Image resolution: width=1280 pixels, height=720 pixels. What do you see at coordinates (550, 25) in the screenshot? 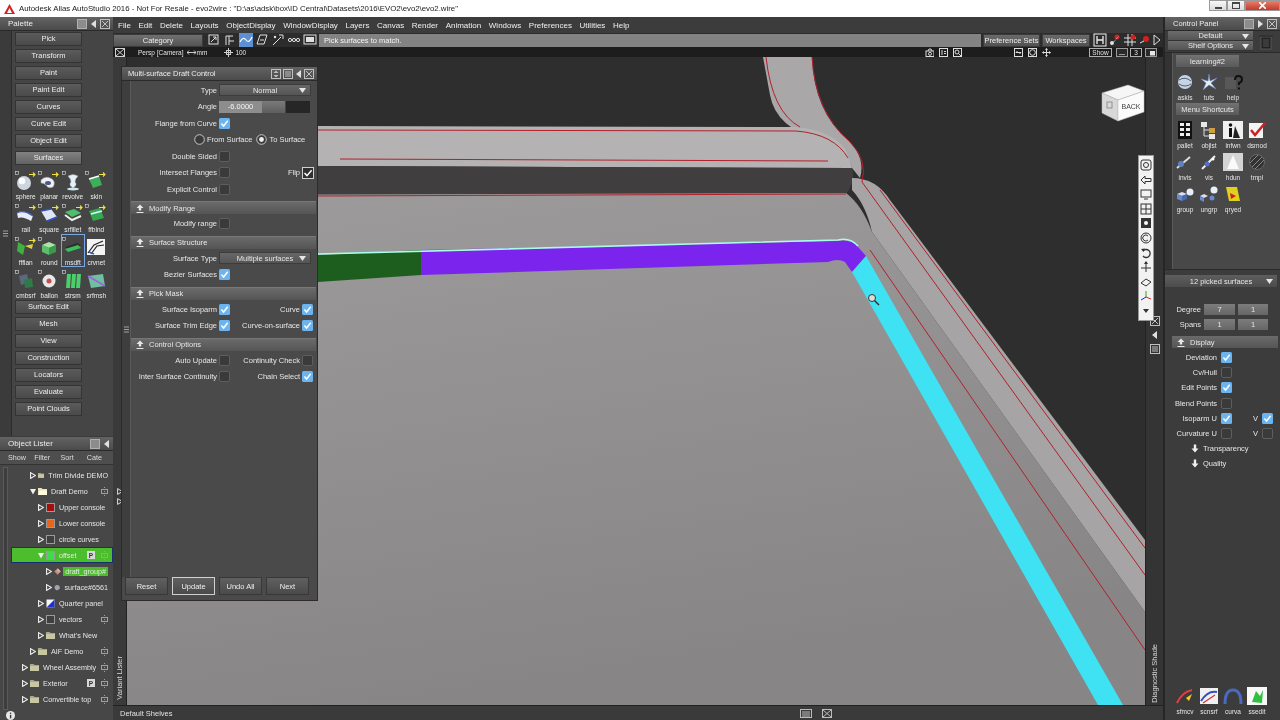
I see `menu-item: Preferences` at bounding box center [550, 25].